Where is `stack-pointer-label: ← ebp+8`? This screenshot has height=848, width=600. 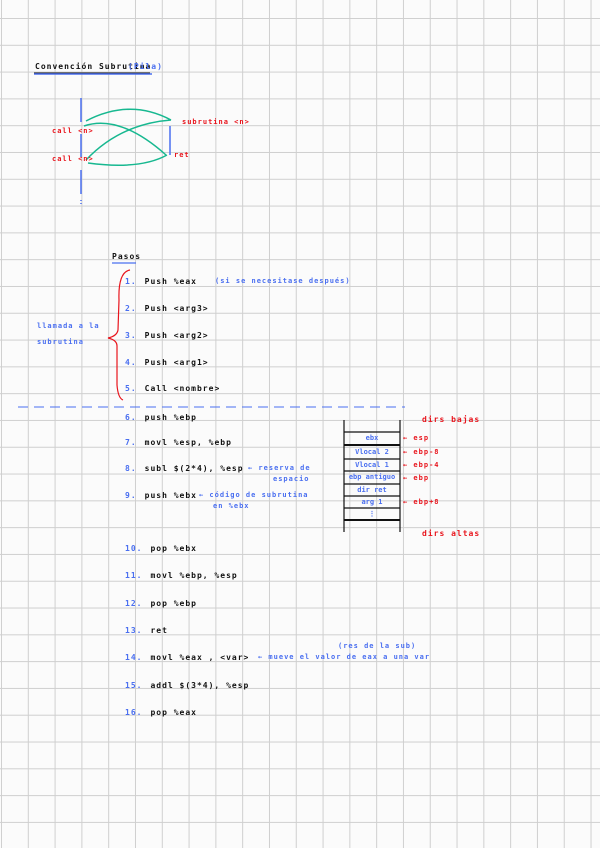 stack-pointer-label: ← ebp+8 is located at coordinates (421, 502).